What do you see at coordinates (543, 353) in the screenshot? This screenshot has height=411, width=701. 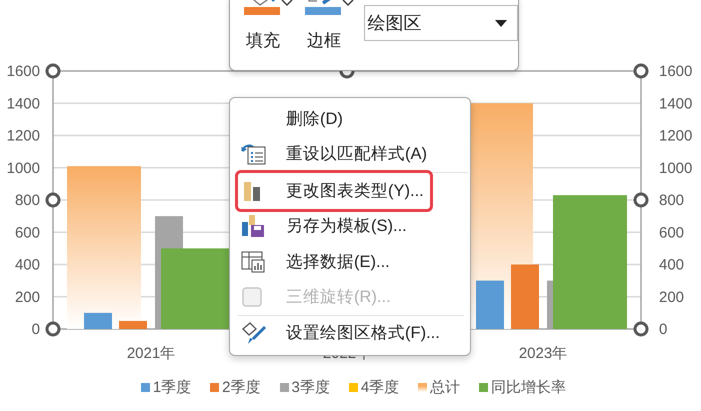 I see `category-label: 2023年` at bounding box center [543, 353].